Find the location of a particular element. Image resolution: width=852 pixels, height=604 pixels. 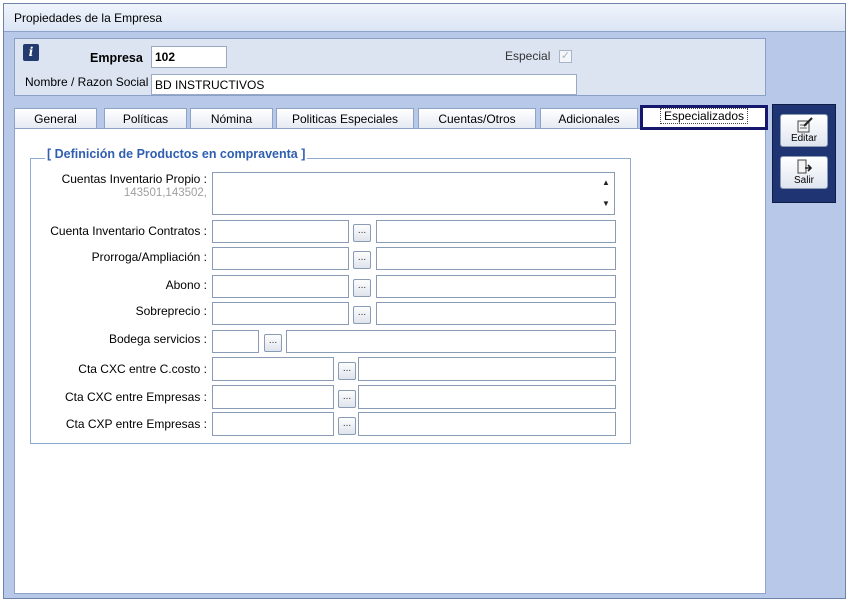

inventario-propio-textarea: ▲ ▼ is located at coordinates (413, 193).